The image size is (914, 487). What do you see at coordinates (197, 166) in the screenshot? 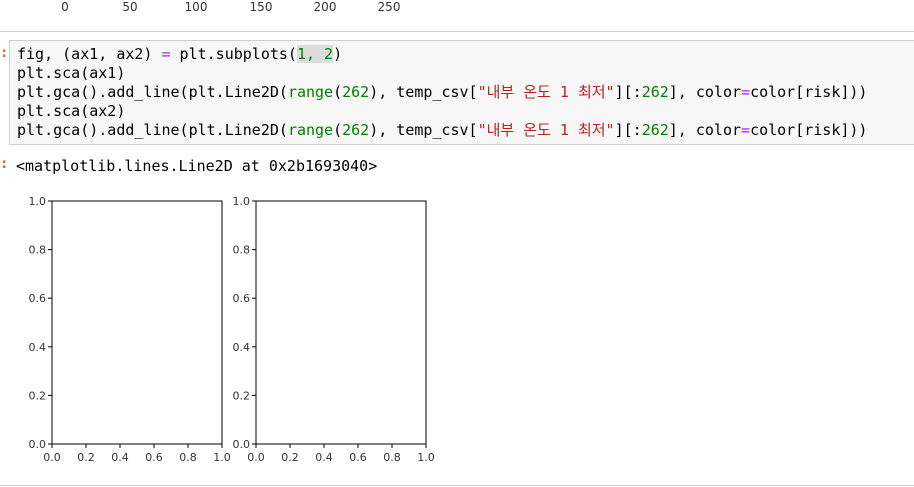
I see `output-text: <matplotlib.lines.Line2D at 0x2b1693040>` at bounding box center [197, 166].